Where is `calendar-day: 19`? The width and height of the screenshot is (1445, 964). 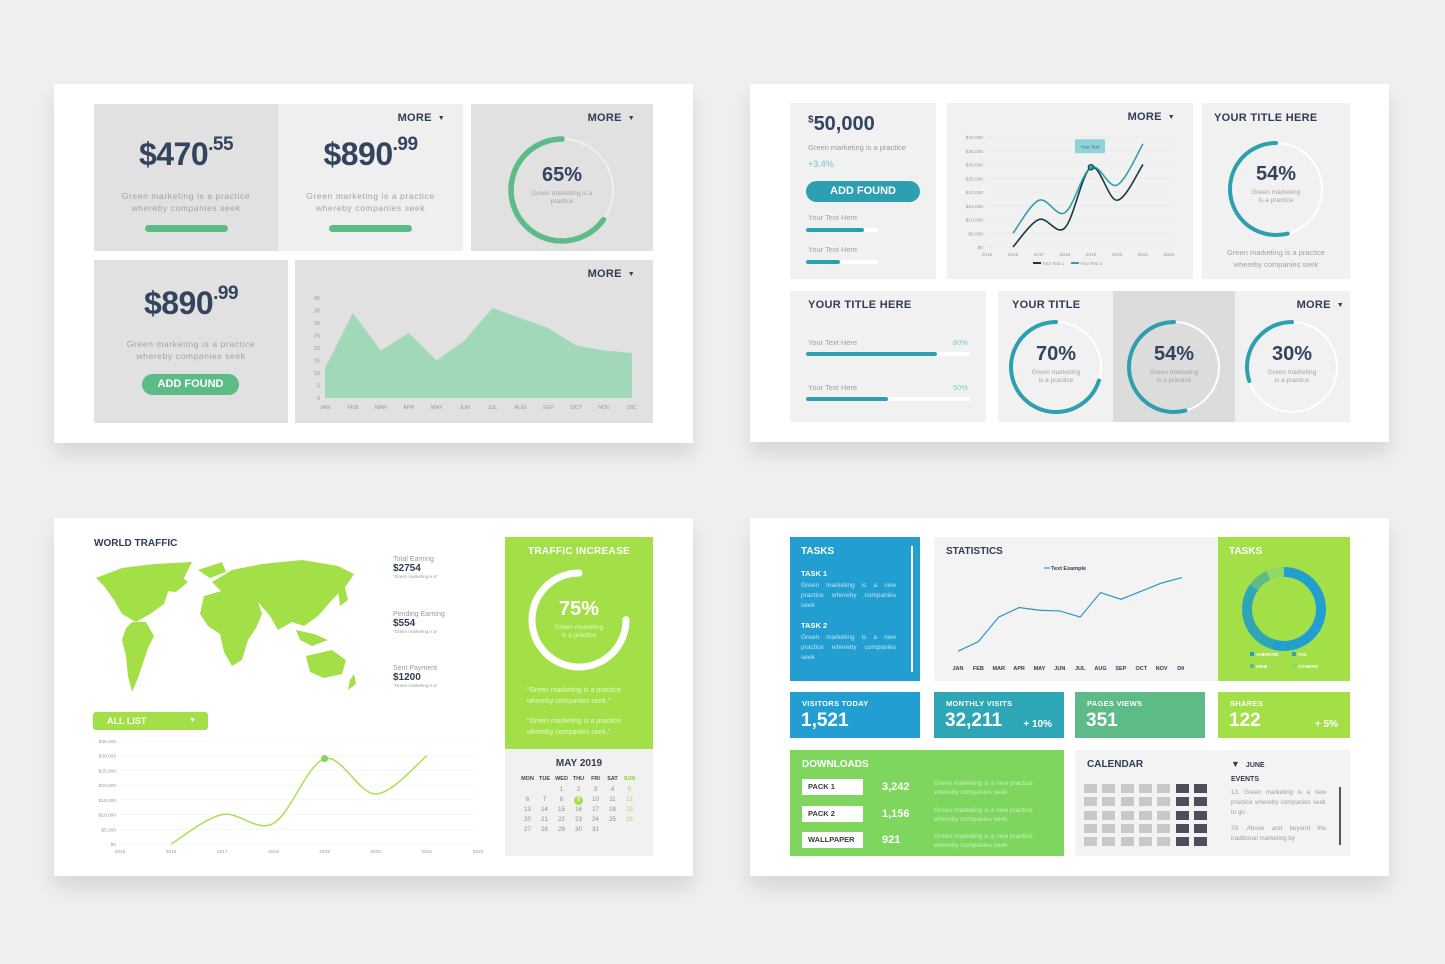
calendar-day: 19 is located at coordinates (629, 810).